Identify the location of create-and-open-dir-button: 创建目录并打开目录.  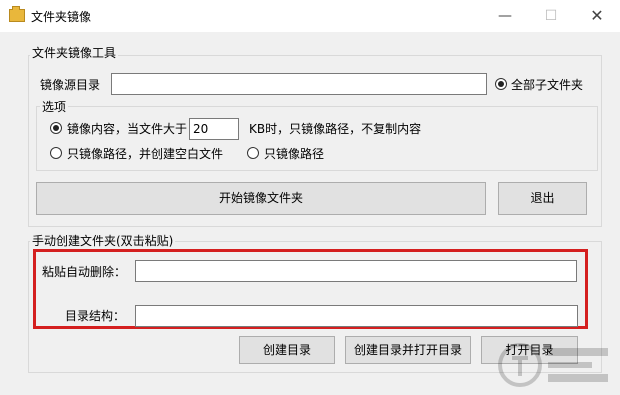
(408, 350).